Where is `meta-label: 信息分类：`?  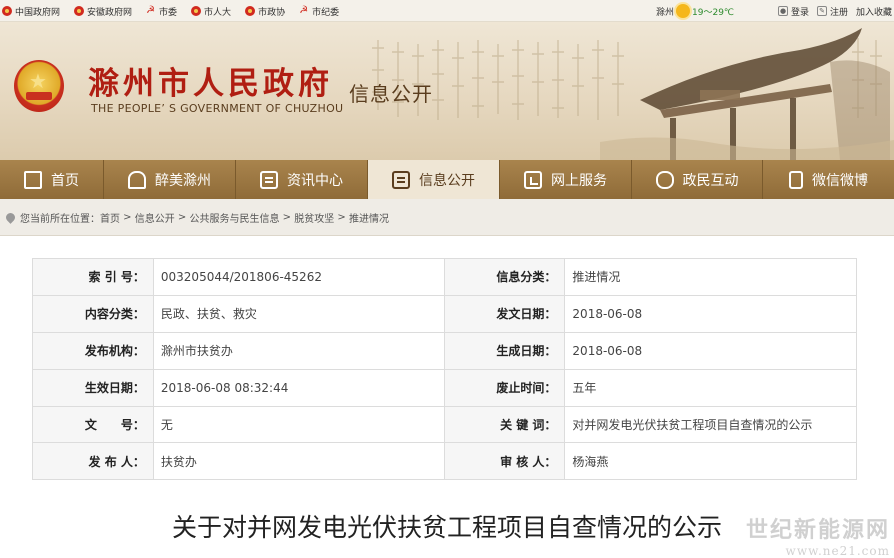 meta-label: 信息分类： is located at coordinates (504, 277).